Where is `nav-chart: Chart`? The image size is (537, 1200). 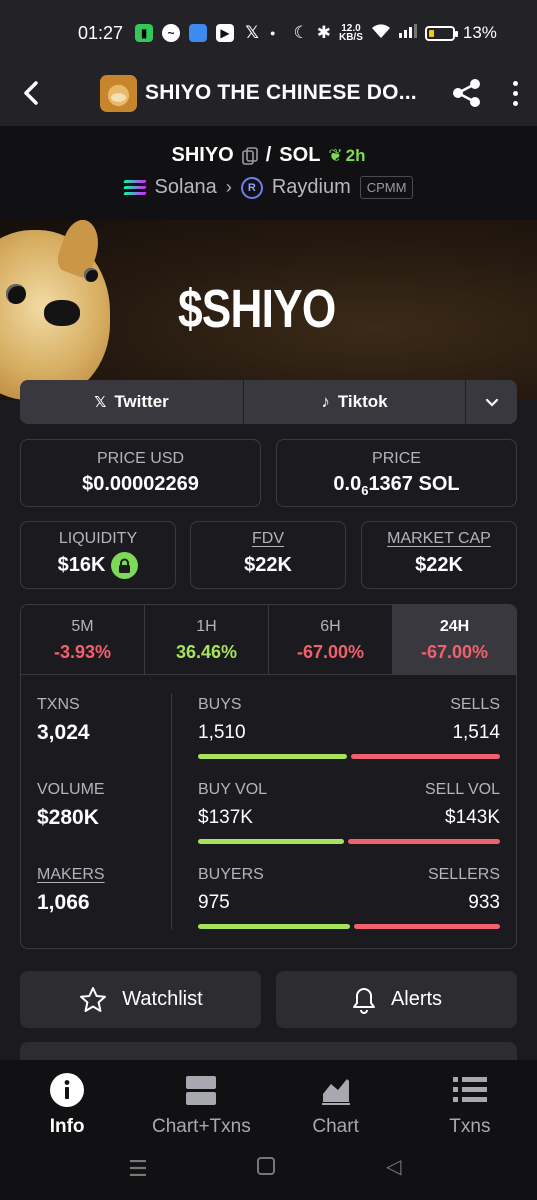
nav-chart: Chart is located at coordinates (336, 1106).